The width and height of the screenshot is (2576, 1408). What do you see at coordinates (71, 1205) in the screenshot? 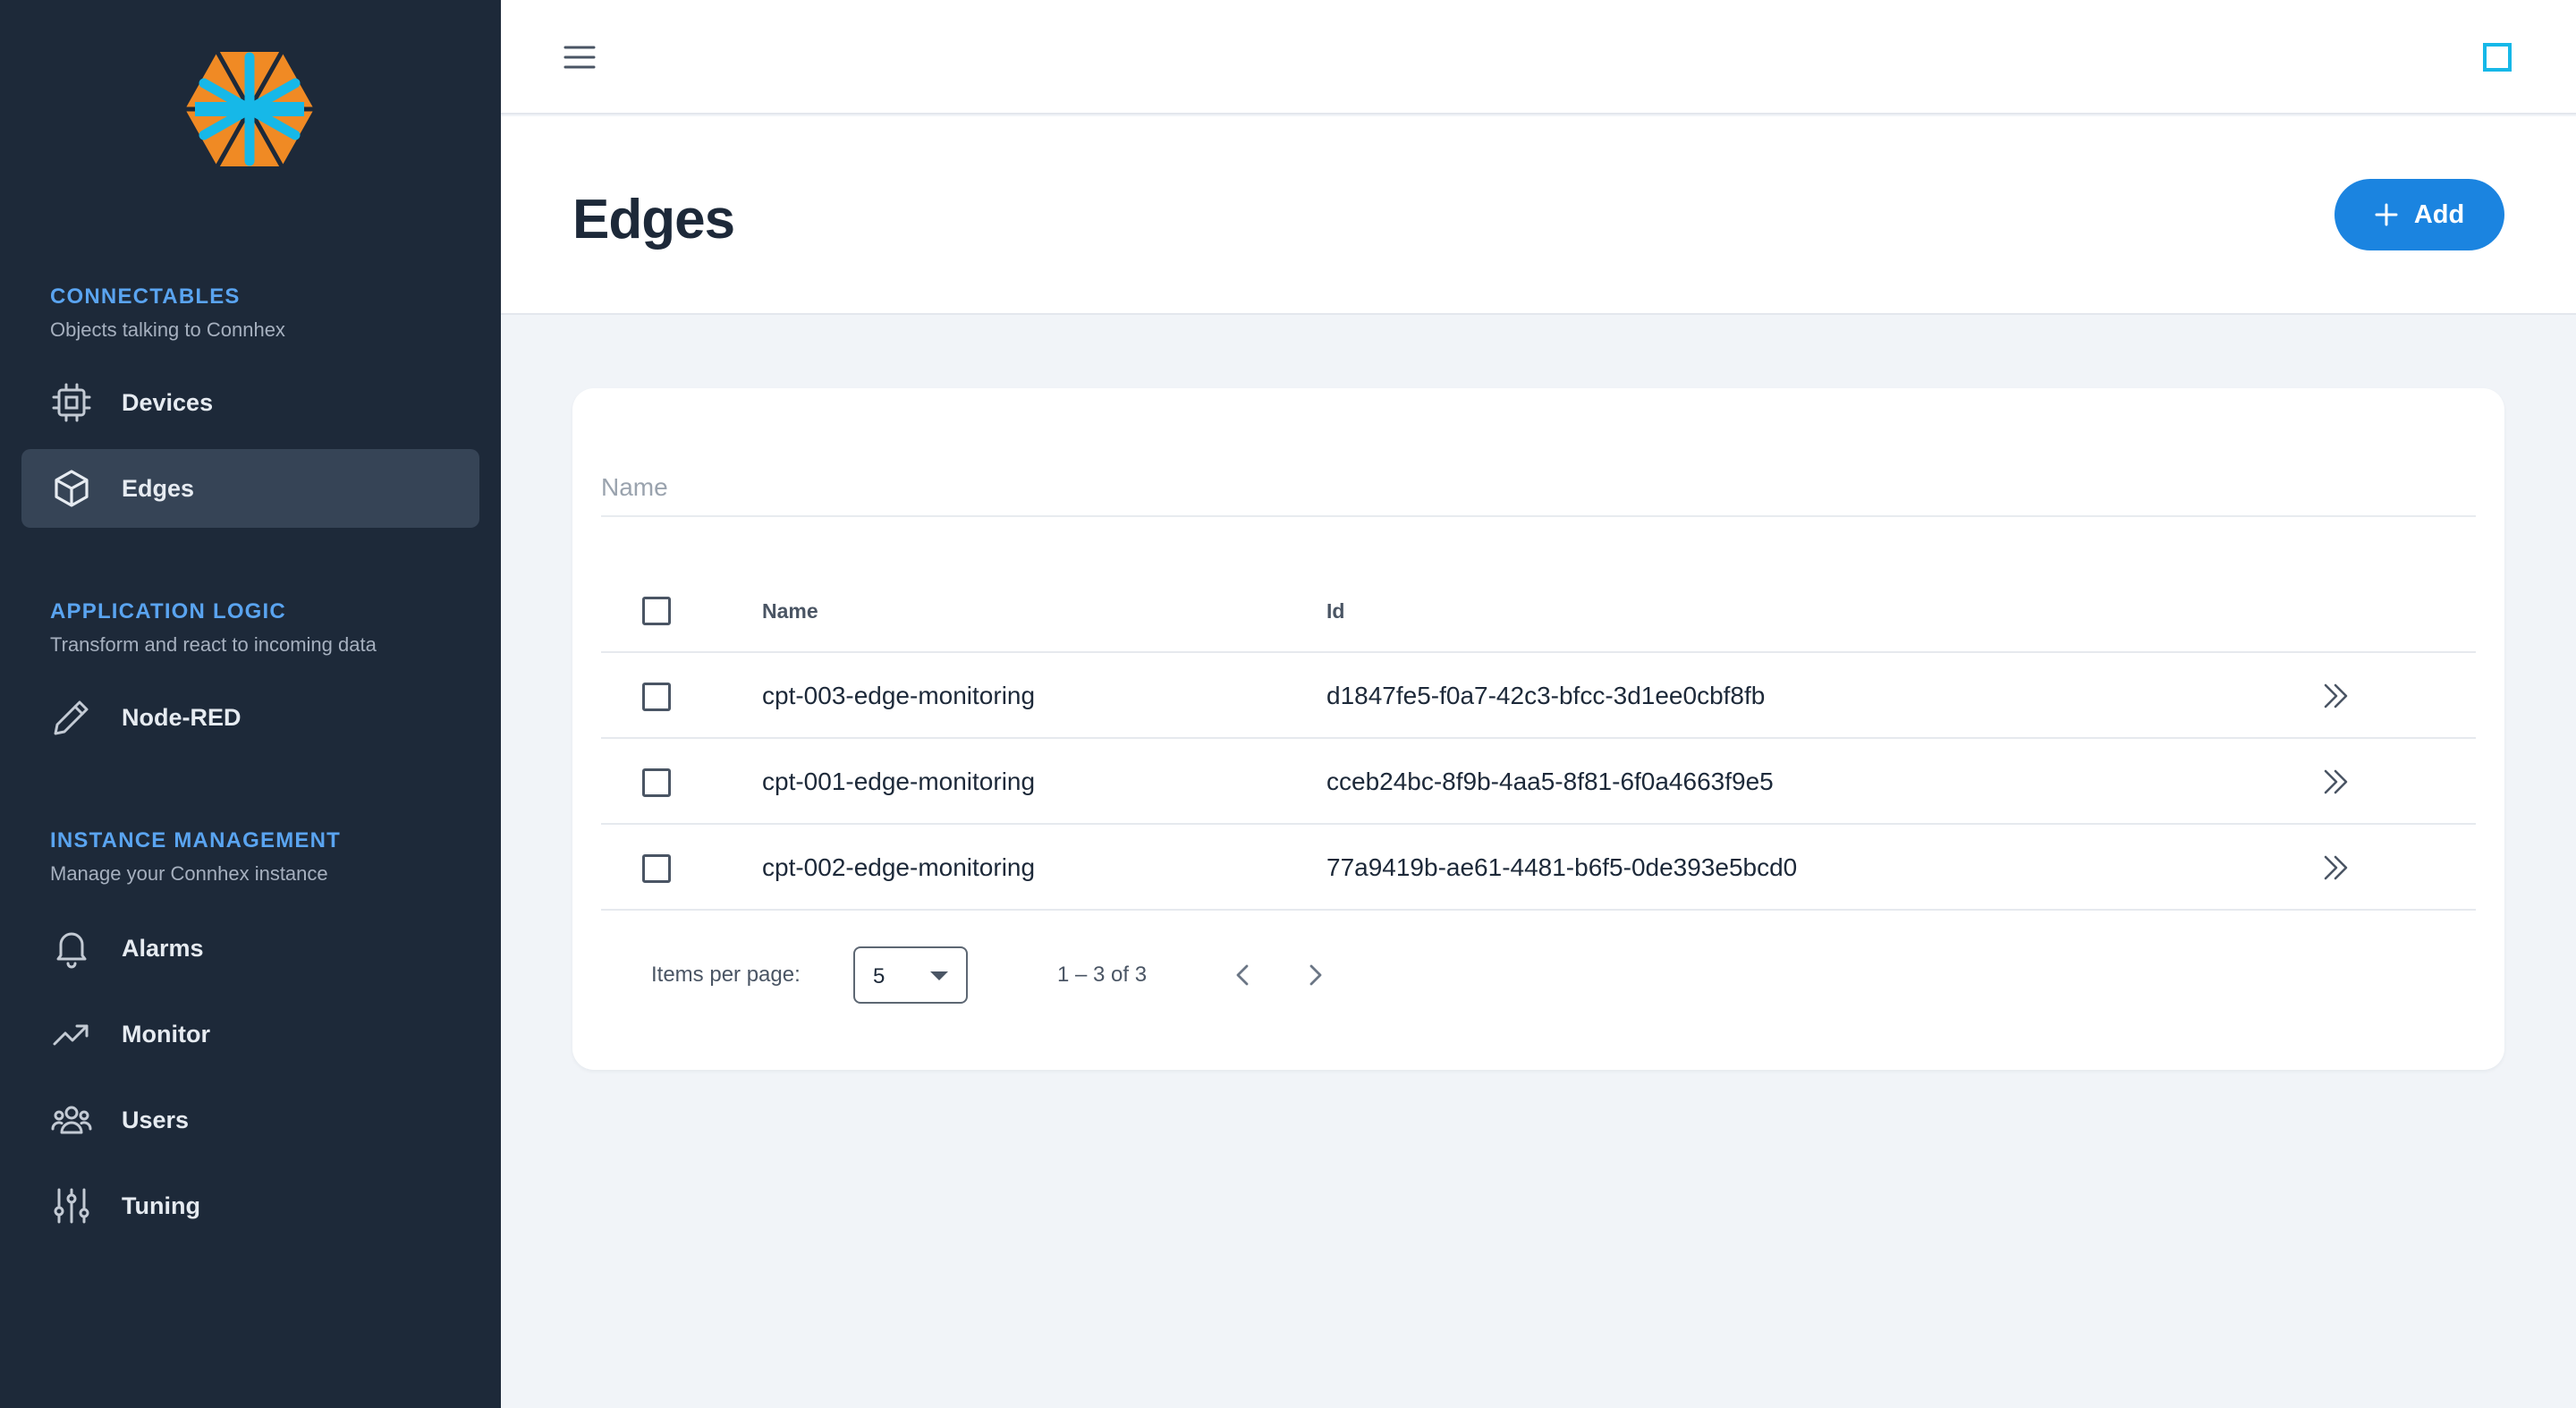
I see `sliders-icon` at bounding box center [71, 1205].